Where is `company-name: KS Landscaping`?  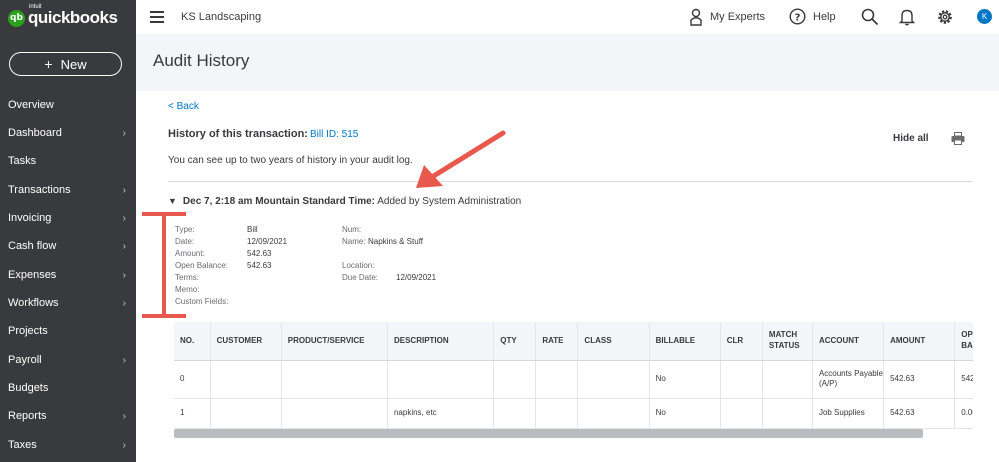 company-name: KS Landscaping is located at coordinates (221, 17).